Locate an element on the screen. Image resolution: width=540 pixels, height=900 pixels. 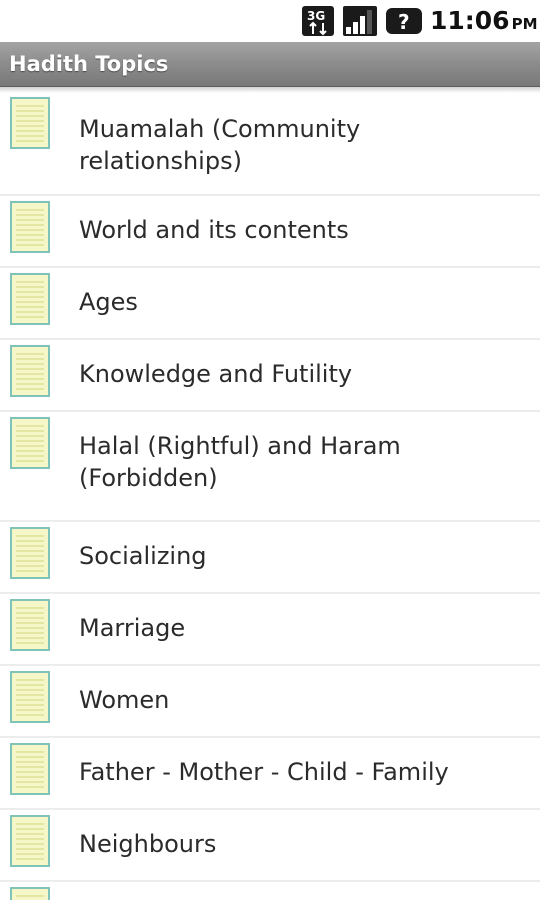
topic-label: Ages is located at coordinates (108, 302).